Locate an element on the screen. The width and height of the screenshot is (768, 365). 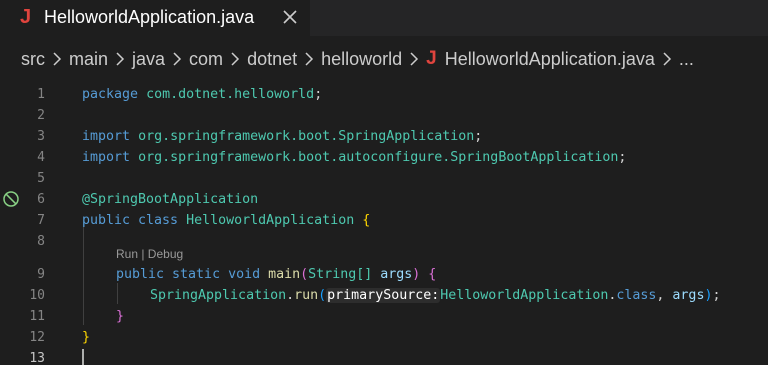
code-line: 5 is located at coordinates (384, 178).